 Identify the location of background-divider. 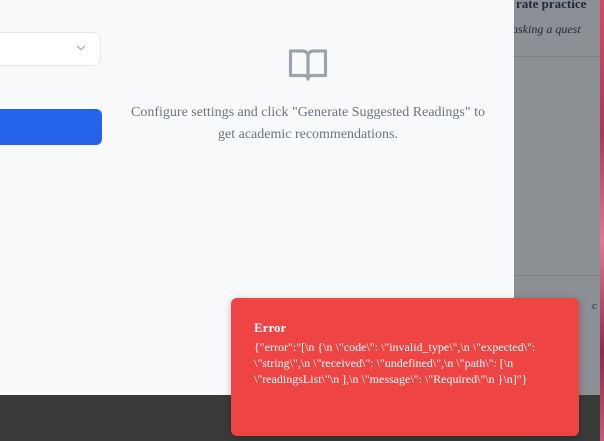
(557, 275).